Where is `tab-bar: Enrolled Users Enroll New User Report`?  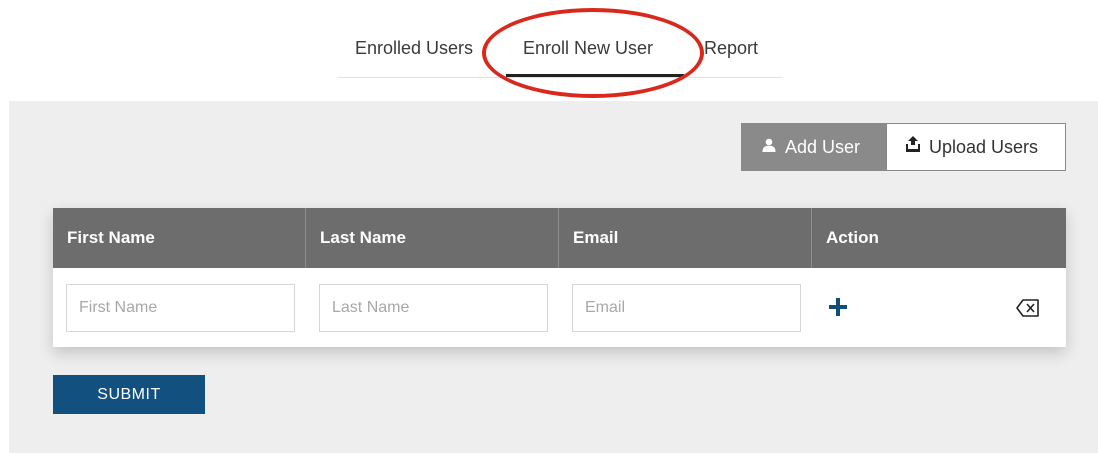 tab-bar: Enrolled Users Enroll New User Report is located at coordinates (560, 52).